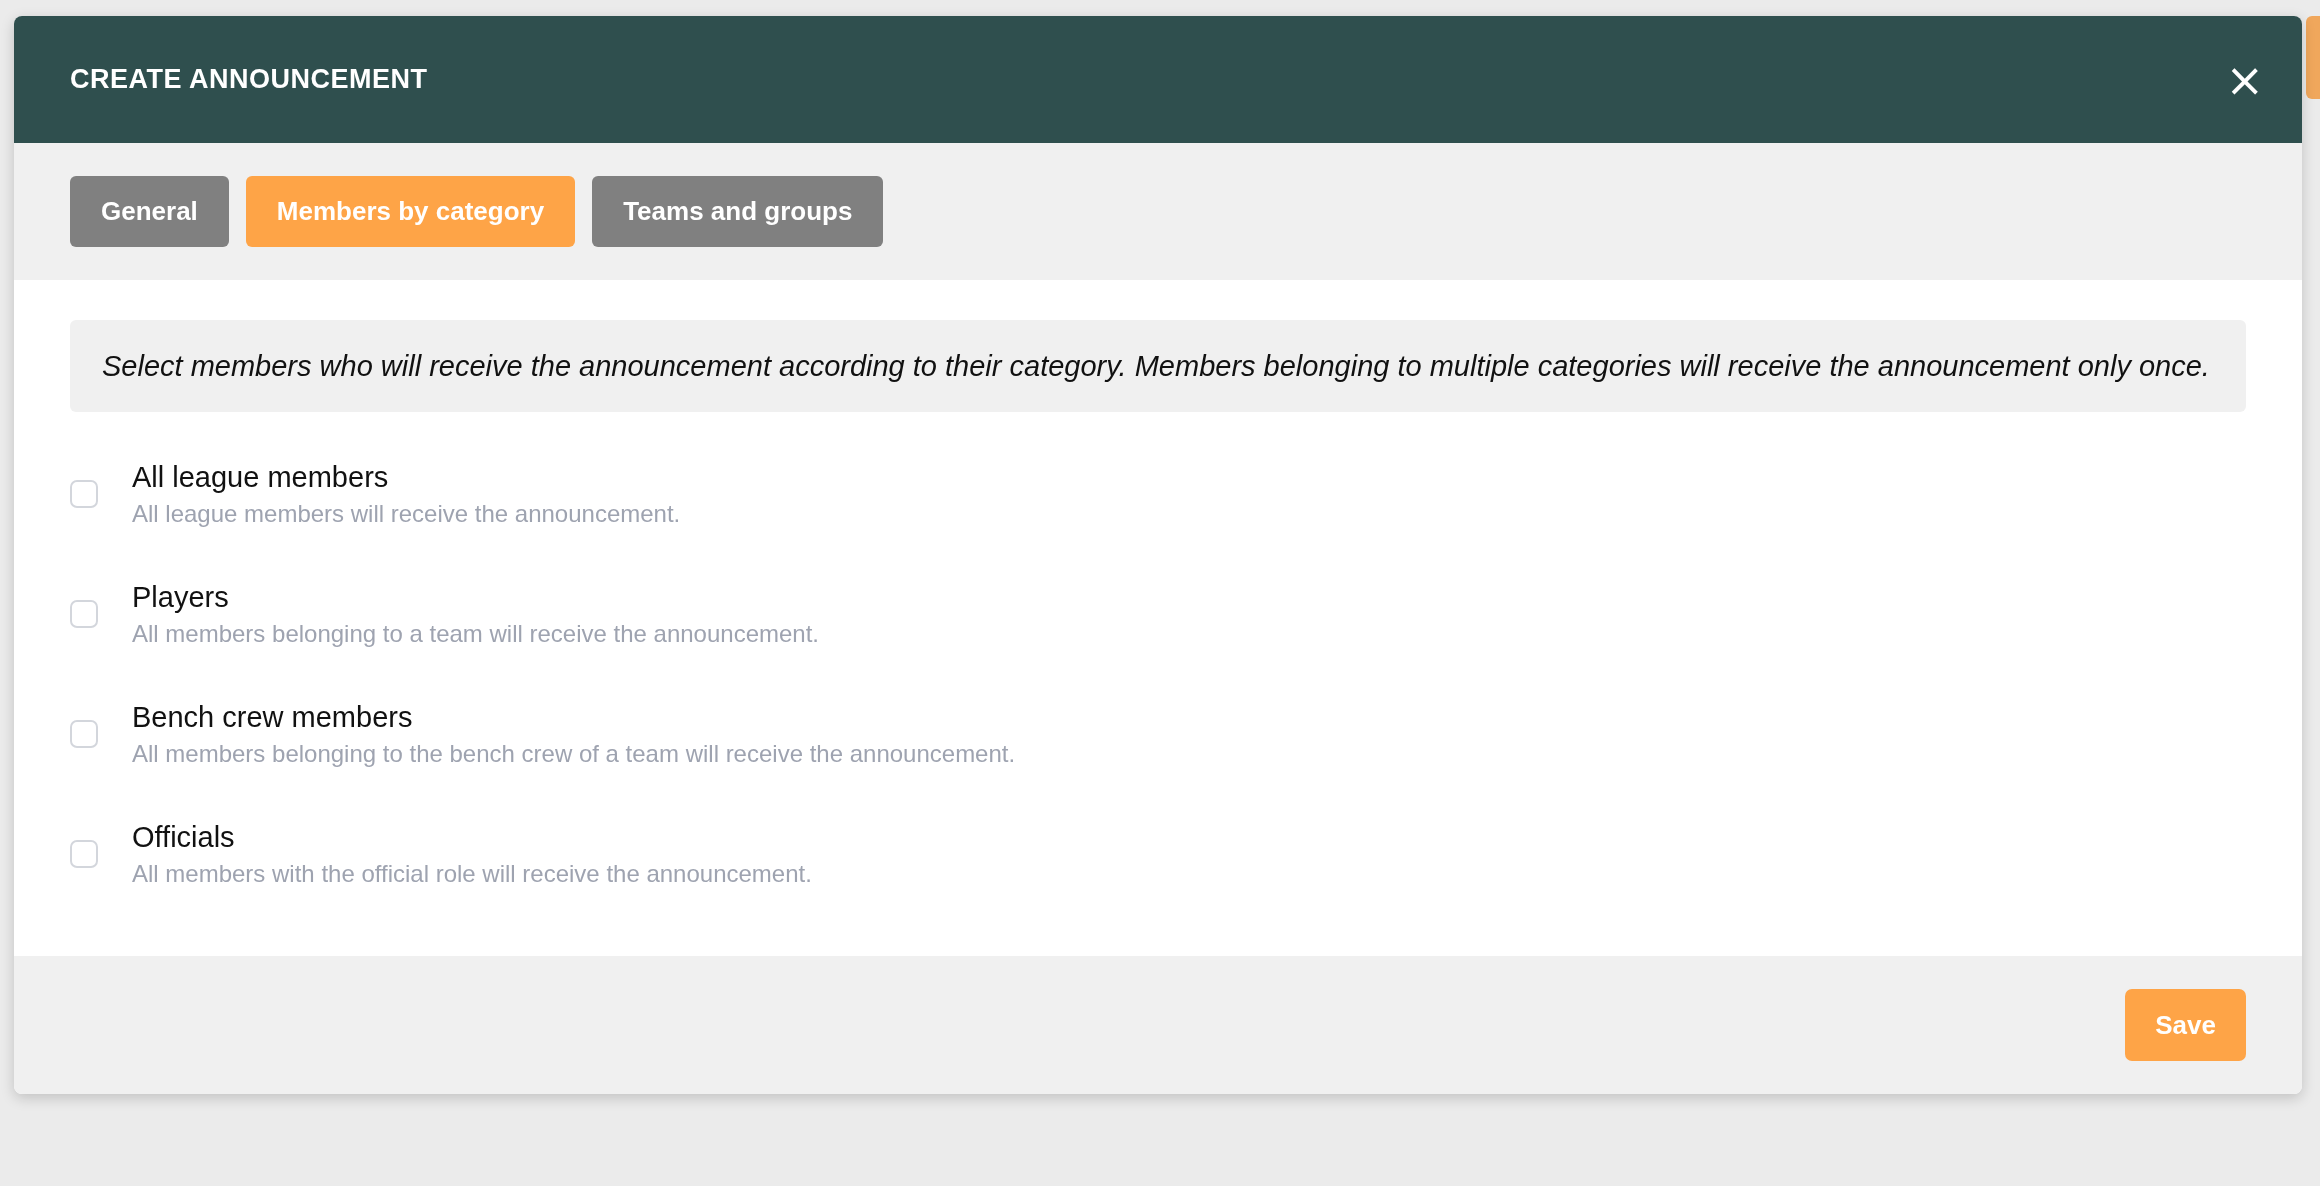  I want to click on close-button: ×, so click(2244, 79).